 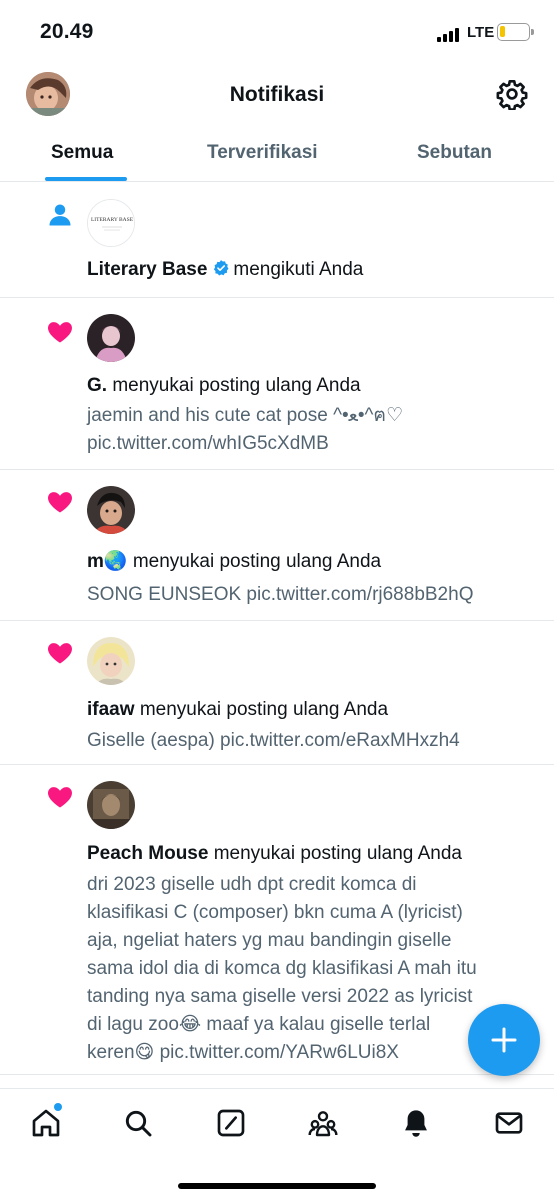 What do you see at coordinates (512, 94) in the screenshot?
I see `settings-icon` at bounding box center [512, 94].